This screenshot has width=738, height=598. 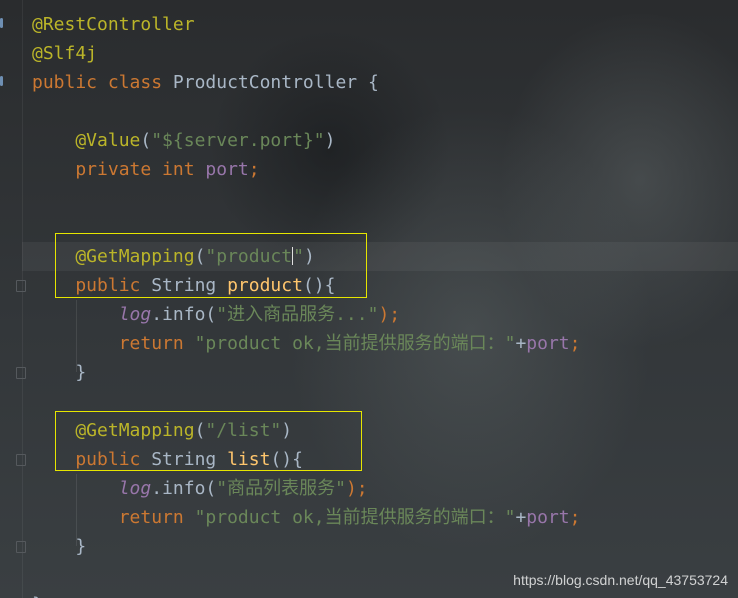 I want to click on code-token: @RestController, so click(x=113, y=24).